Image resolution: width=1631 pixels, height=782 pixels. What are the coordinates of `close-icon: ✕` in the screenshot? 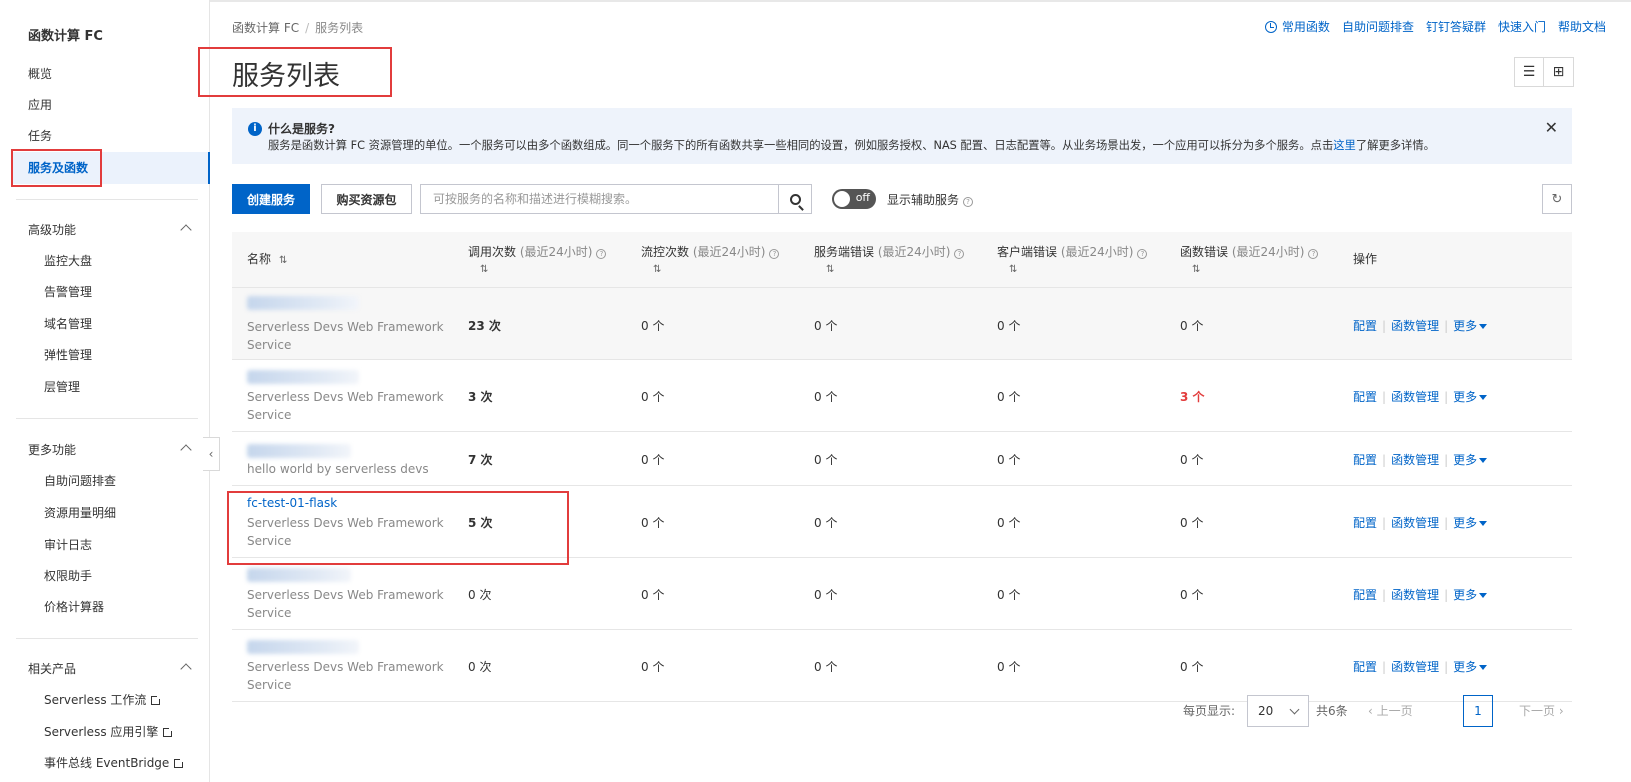 It's located at (1551, 127).